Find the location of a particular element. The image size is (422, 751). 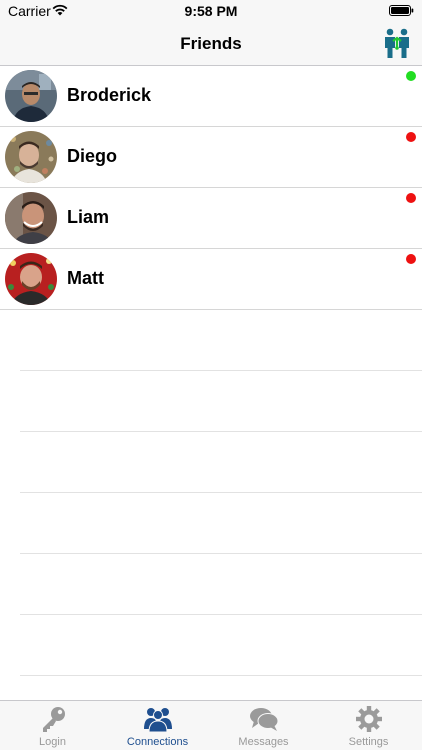

list-item: Liam is located at coordinates (211, 218).